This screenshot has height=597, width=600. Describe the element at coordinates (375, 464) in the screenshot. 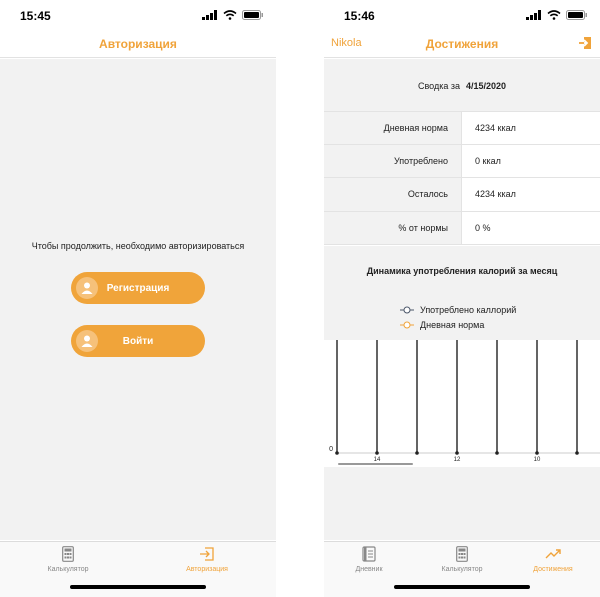

I see `chart-scrollbar` at that location.